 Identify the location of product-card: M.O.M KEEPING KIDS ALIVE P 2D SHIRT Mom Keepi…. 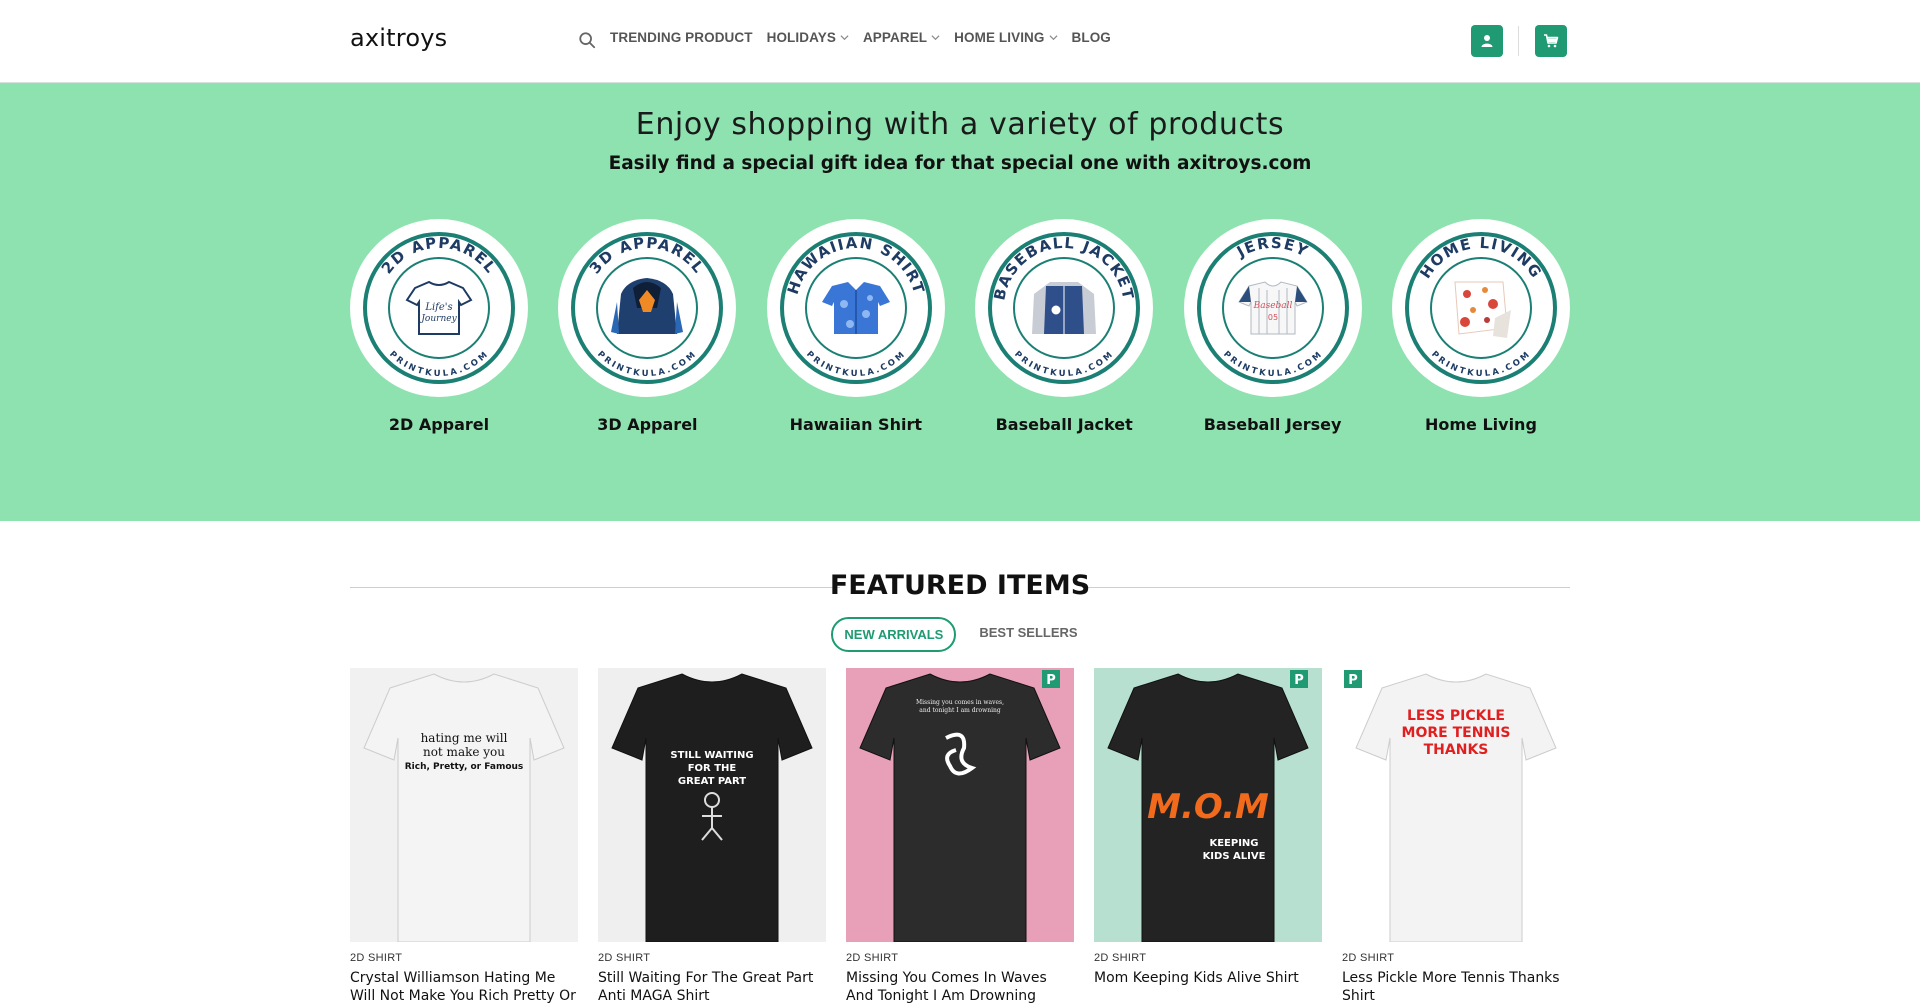
(1208, 836).